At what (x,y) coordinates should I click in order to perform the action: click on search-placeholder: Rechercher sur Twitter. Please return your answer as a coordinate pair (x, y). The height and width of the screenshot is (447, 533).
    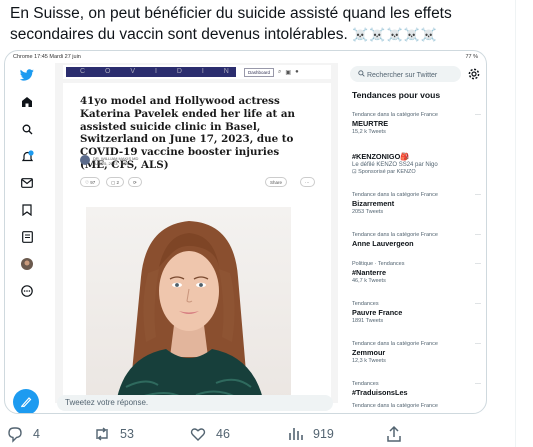
    Looking at the image, I should click on (402, 75).